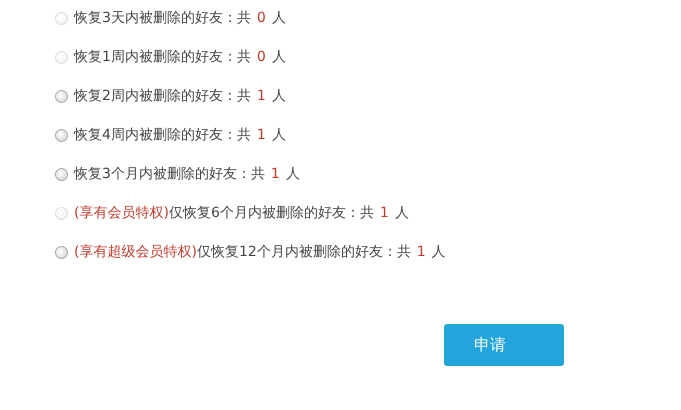 The height and width of the screenshot is (410, 681). I want to click on option-label: 仅恢复6个月内被删除的好友：共, so click(271, 213).